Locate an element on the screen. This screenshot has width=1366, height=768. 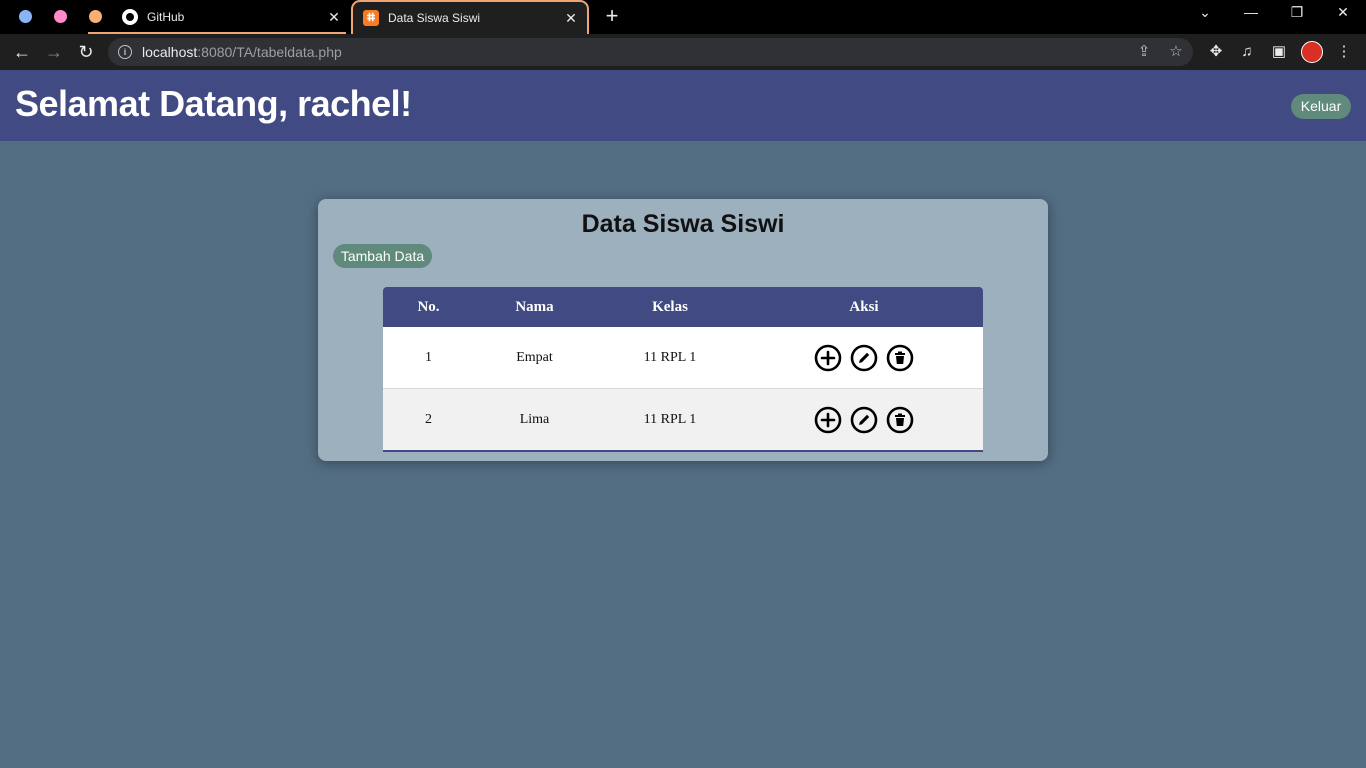
cell-no: 1 is located at coordinates (428, 357).